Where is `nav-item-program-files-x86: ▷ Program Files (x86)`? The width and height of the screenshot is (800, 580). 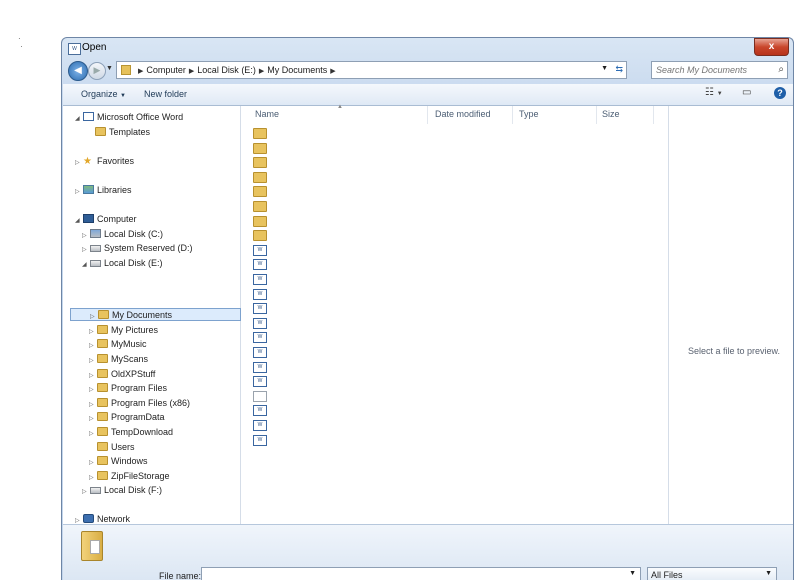
nav-item-program-files-x86: ▷ Program Files (x86) is located at coordinates (139, 403).